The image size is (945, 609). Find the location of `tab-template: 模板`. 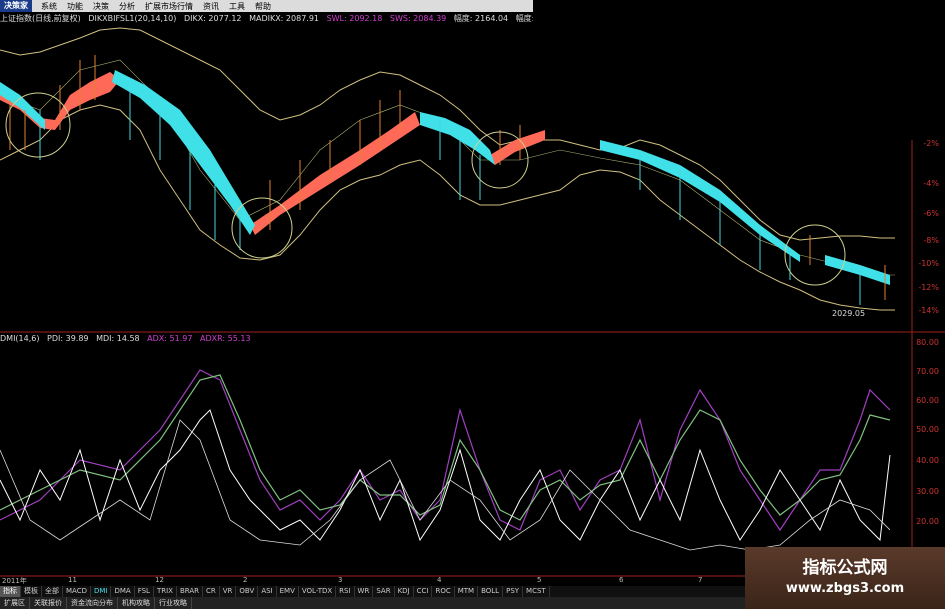

tab-template: 模板 is located at coordinates (31, 591).